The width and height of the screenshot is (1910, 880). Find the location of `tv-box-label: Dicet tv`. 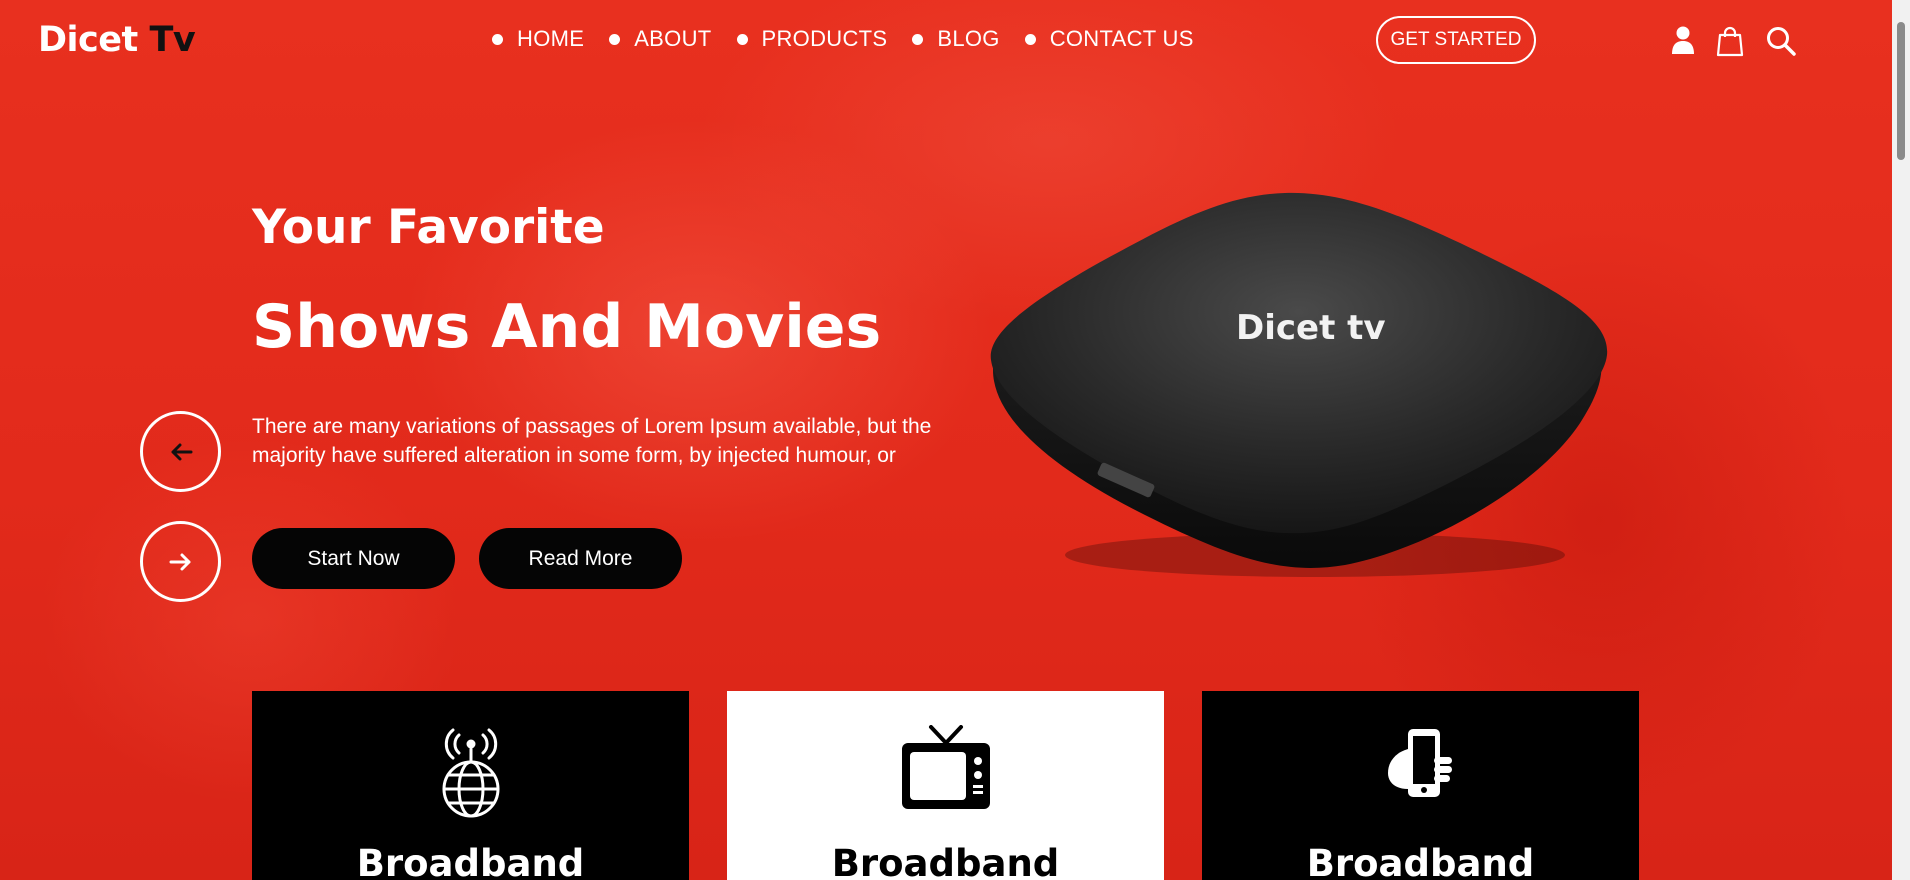

tv-box-label: Dicet tv is located at coordinates (1311, 328).